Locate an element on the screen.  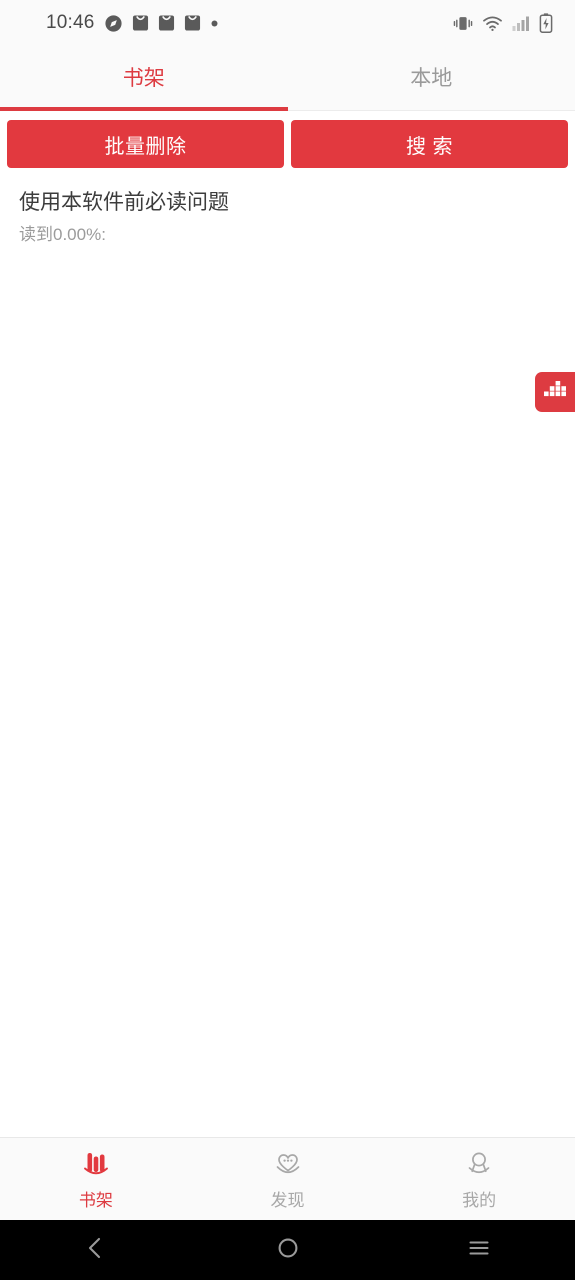
bottom-navigation-bar: 书架 发现 我的 is located at coordinates (287, 1178).